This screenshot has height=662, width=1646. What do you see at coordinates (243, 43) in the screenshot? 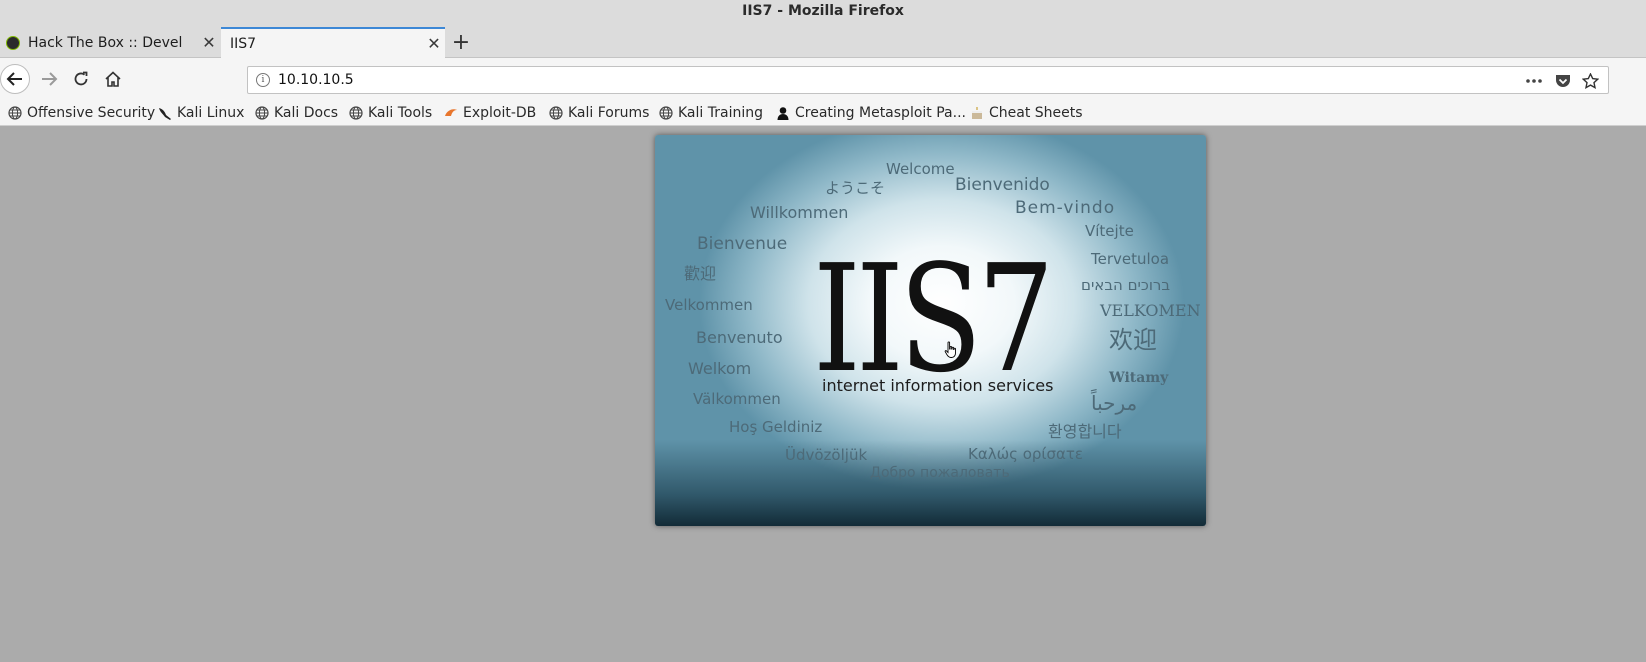
I see `tab-label: IIS7` at bounding box center [243, 43].